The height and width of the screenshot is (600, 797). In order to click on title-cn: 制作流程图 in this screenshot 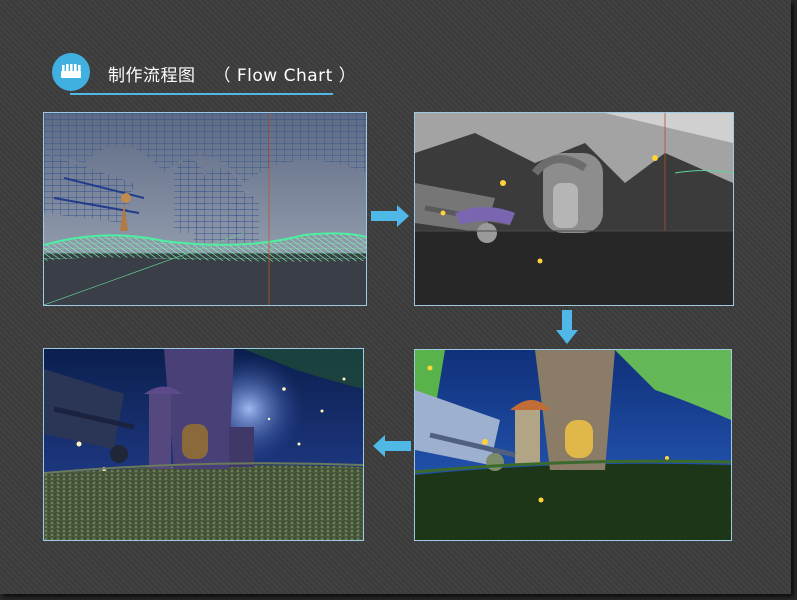, I will do `click(152, 76)`.